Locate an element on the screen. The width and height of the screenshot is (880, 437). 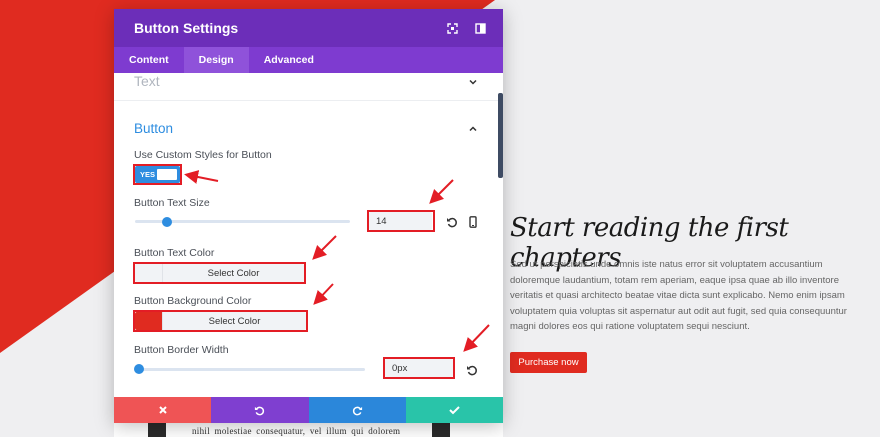
section-divider is located at coordinates (306, 100).